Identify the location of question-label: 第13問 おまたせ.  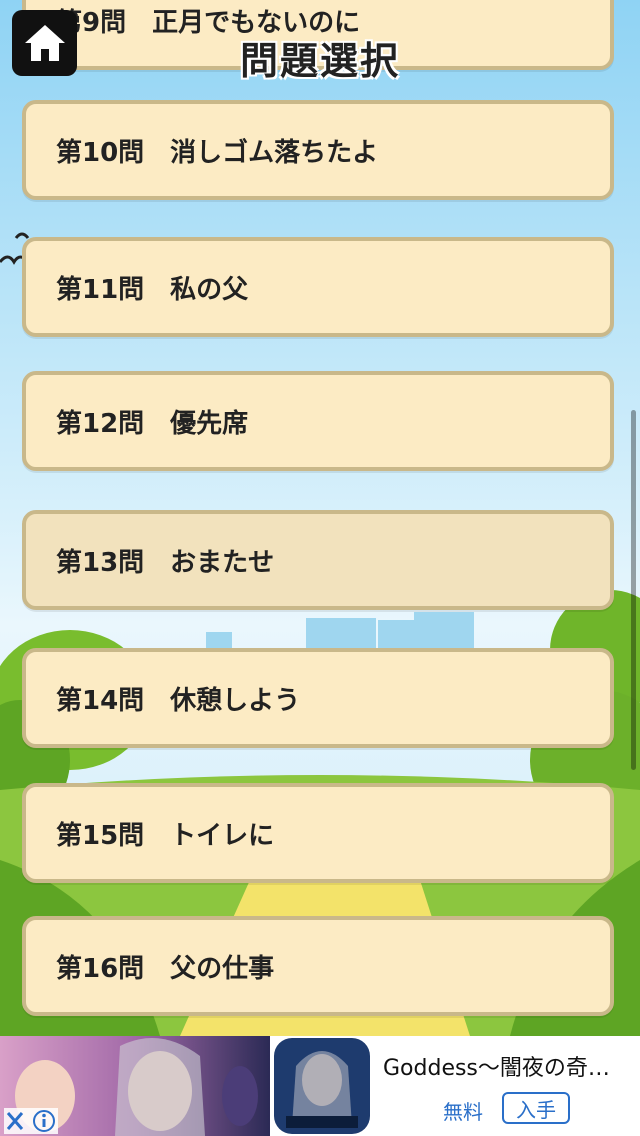
(165, 562).